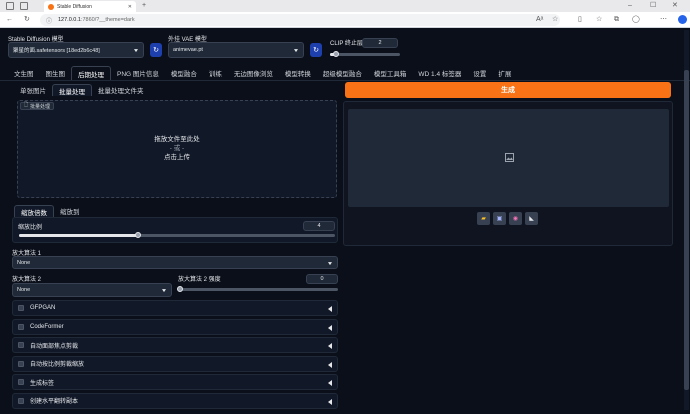 Image resolution: width=690 pixels, height=414 pixels. What do you see at coordinates (322, 279) in the screenshot?
I see `upscaler2-strength-number: 0` at bounding box center [322, 279].